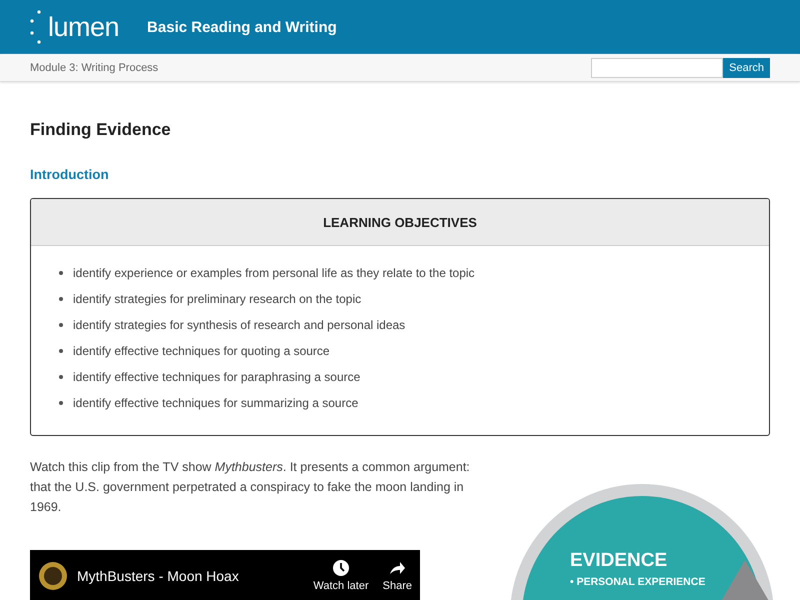 This screenshot has width=800, height=600. What do you see at coordinates (250, 487) in the screenshot?
I see `intro-paragraph: Watch this clip from the TV show Mythbusters. It presents a common argument: that the U.S. government perpetrated a conspiracy to fake the moon landing in 1969.` at bounding box center [250, 487].